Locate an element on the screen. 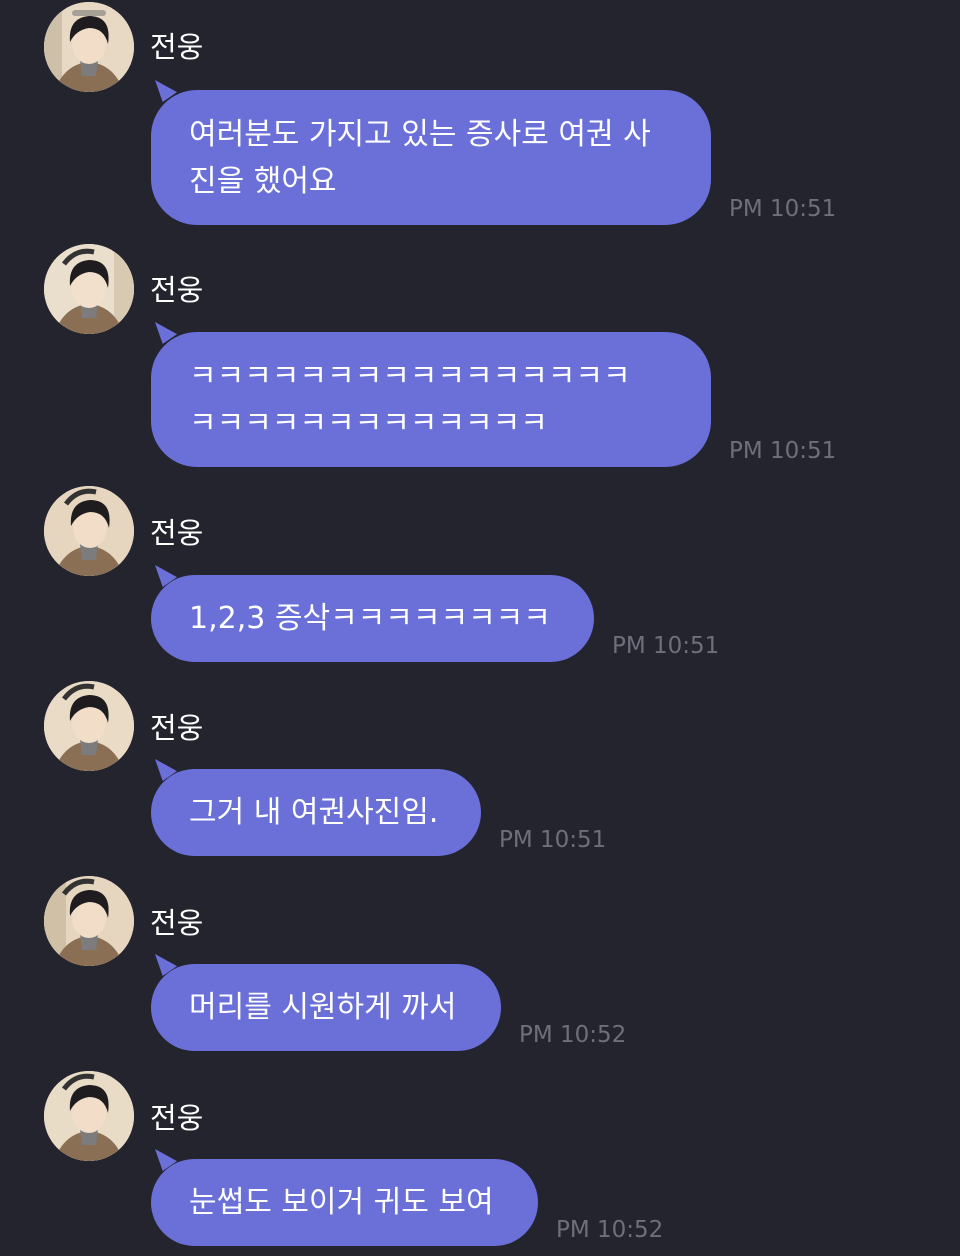 The height and width of the screenshot is (1256, 960). message-bubble: 그거 내 여권사진임. is located at coordinates (316, 812).